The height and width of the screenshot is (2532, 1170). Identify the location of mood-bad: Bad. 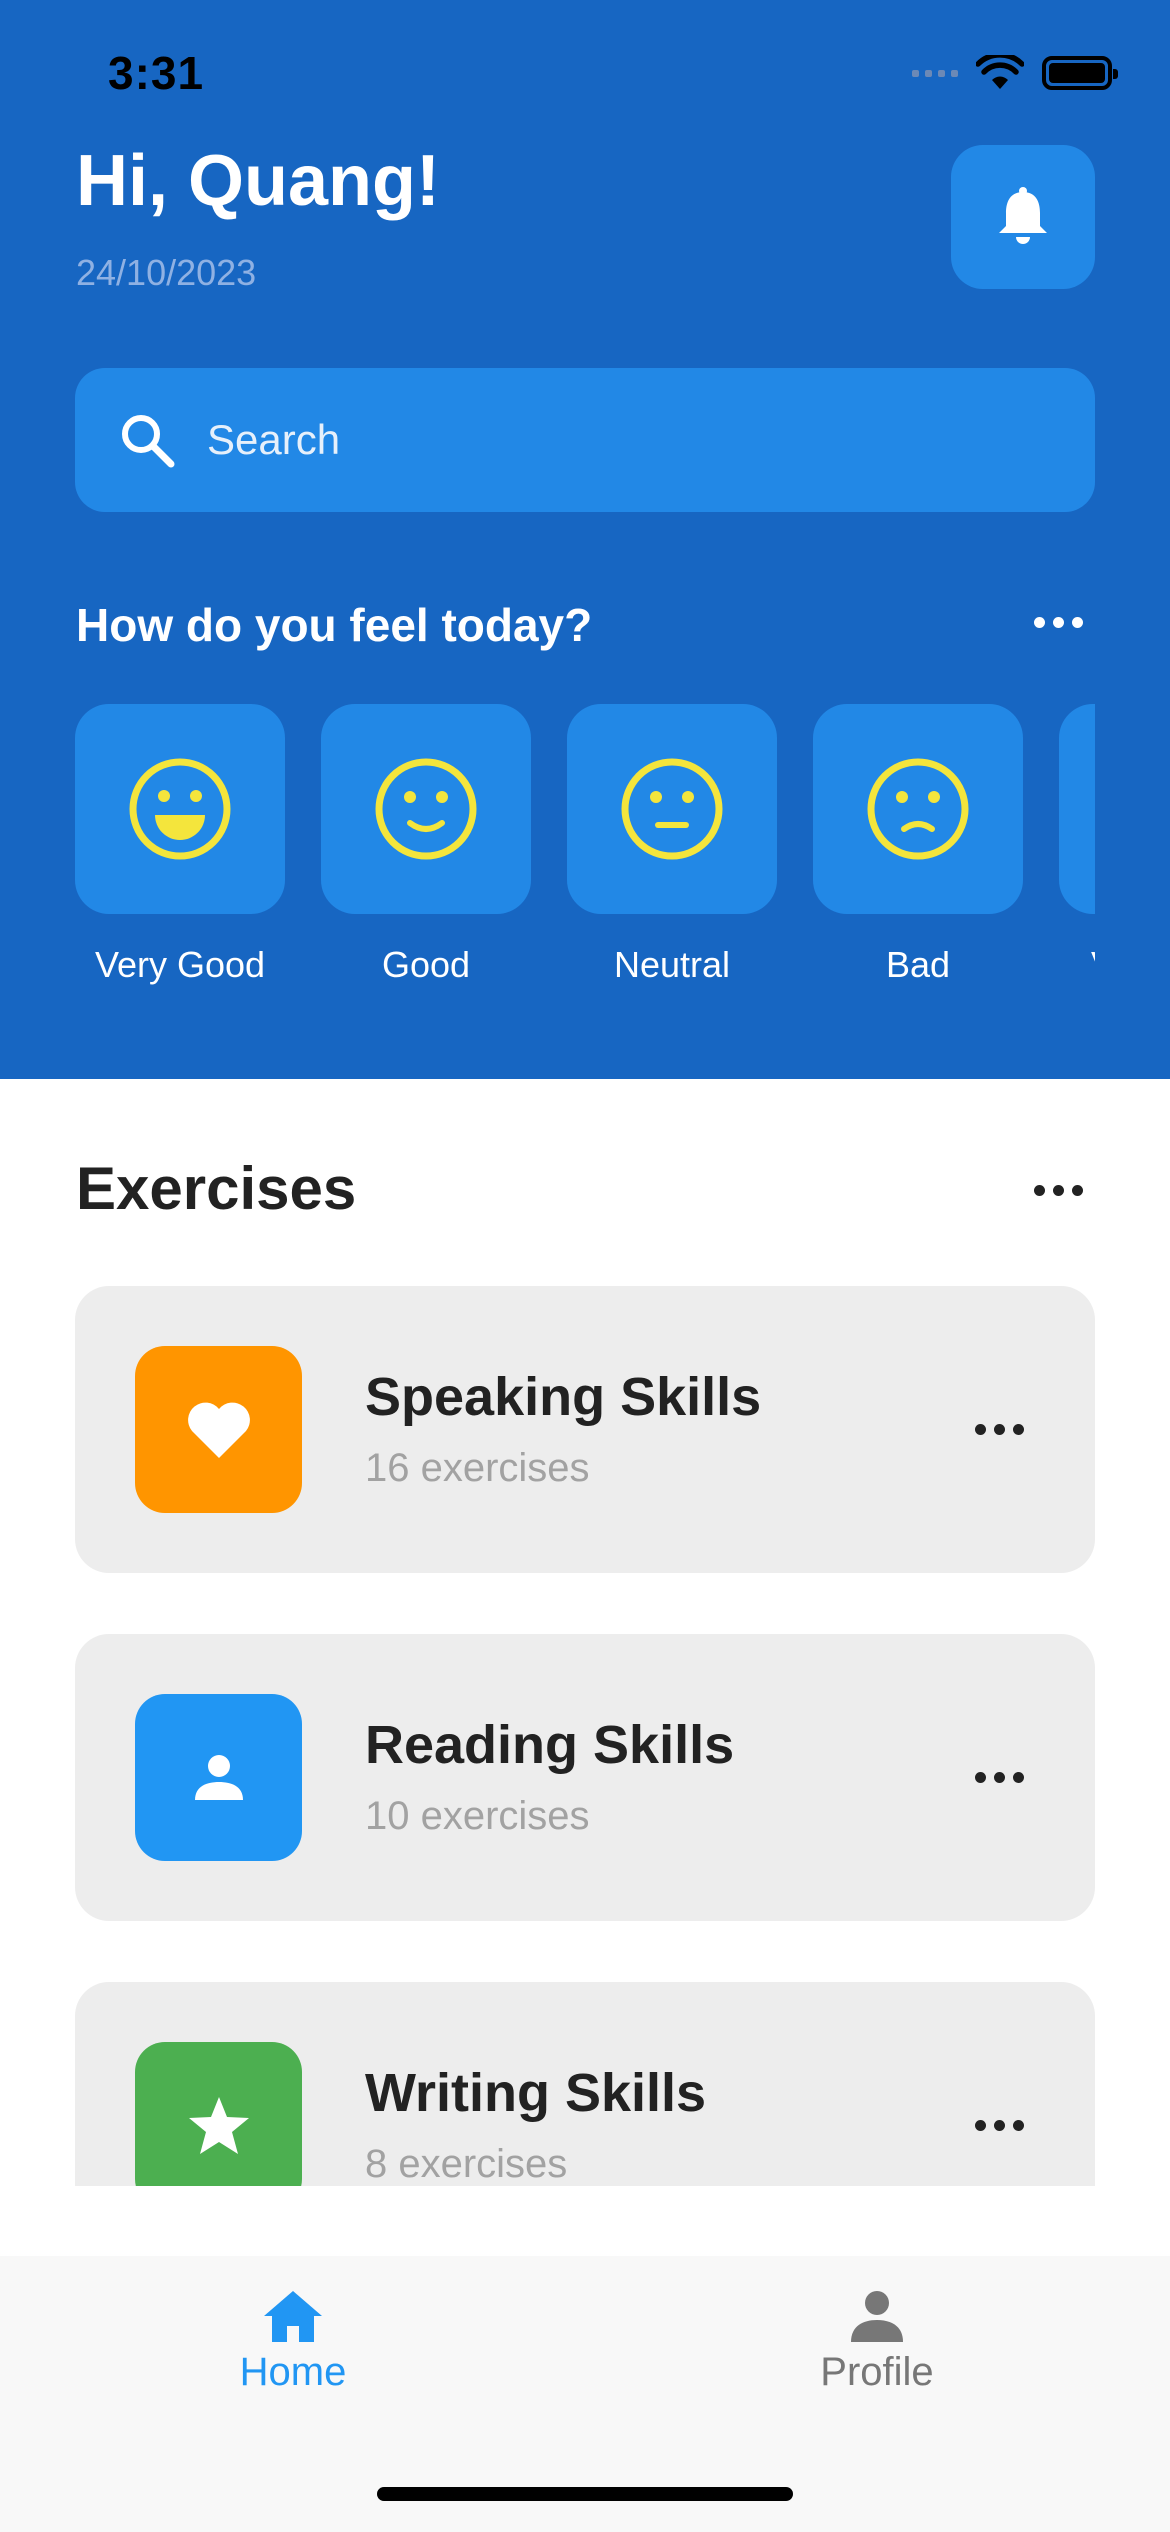
(918, 845).